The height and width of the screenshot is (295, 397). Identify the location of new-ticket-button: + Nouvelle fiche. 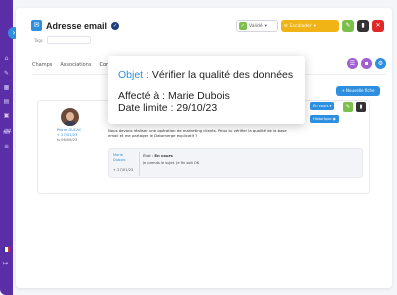
(358, 91).